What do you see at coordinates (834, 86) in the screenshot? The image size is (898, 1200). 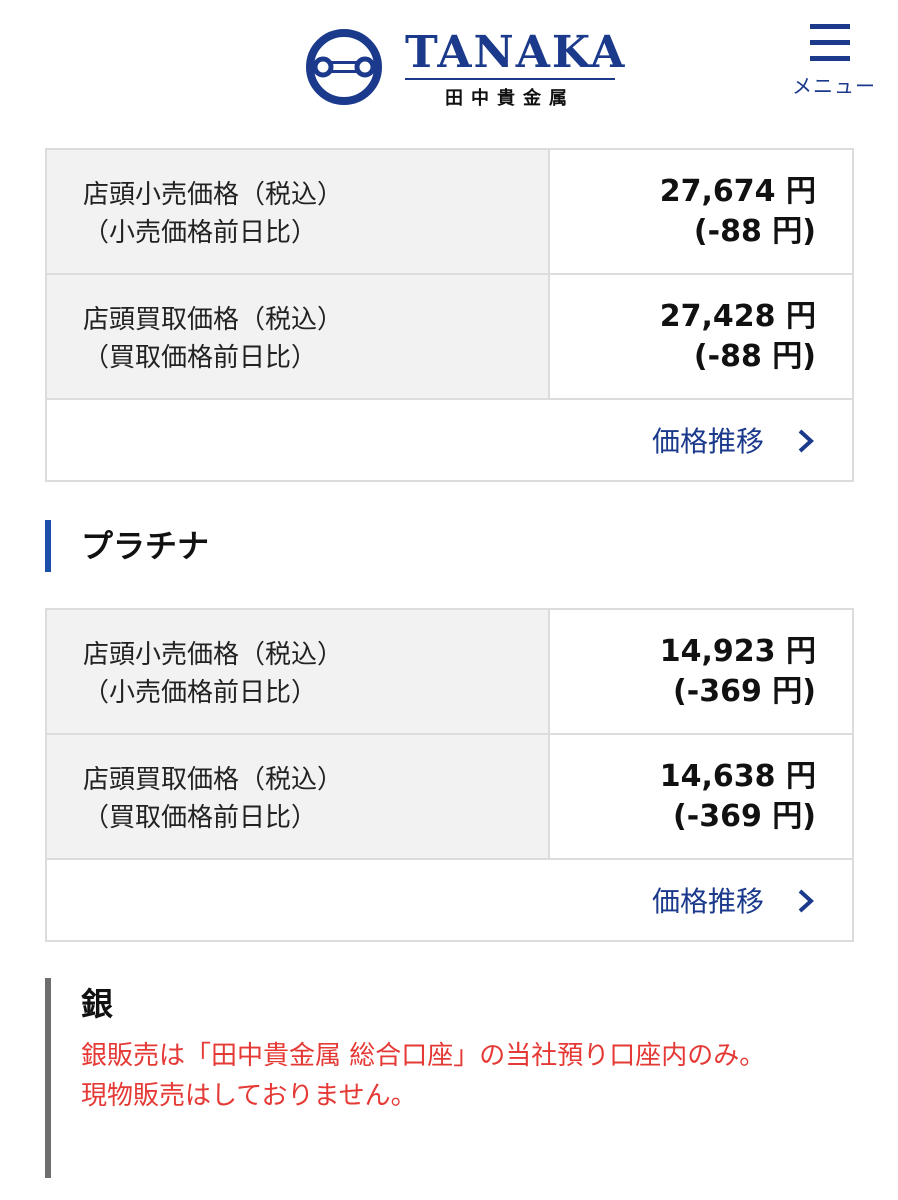 I see `menu-label: メニュー` at bounding box center [834, 86].